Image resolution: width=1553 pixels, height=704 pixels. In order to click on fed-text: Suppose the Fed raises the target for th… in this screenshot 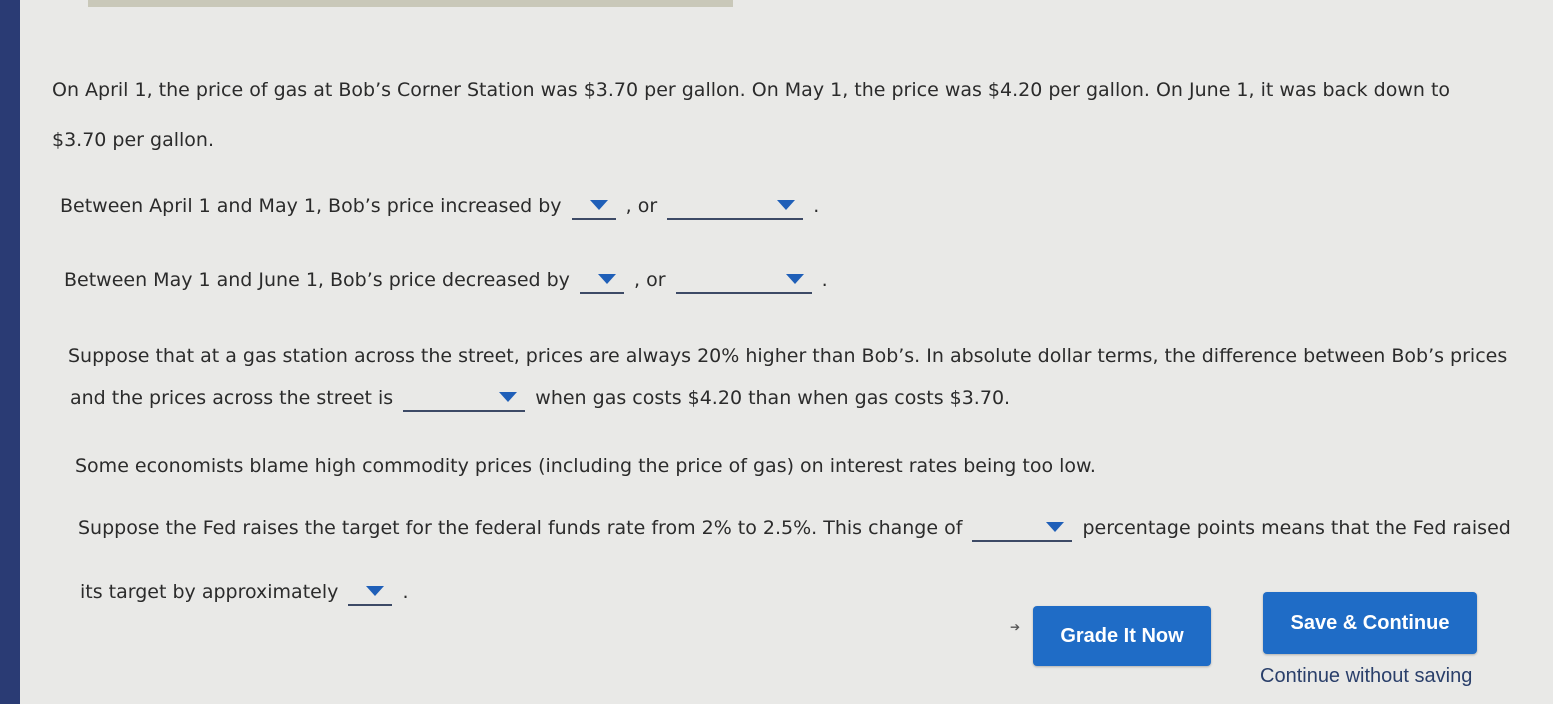, I will do `click(520, 528)`.